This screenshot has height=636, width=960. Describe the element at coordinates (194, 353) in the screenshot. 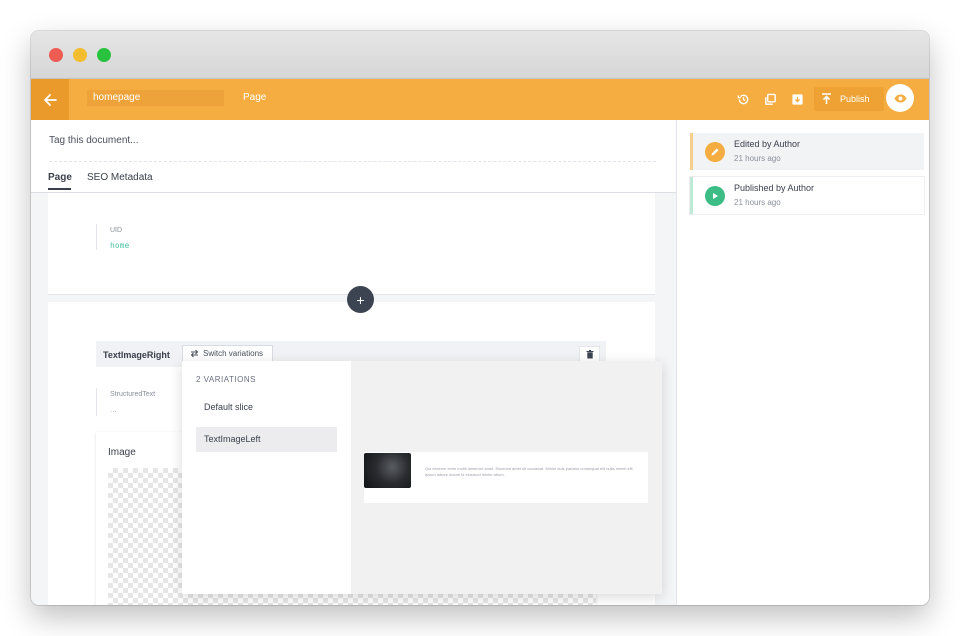

I see `swap-icon` at that location.